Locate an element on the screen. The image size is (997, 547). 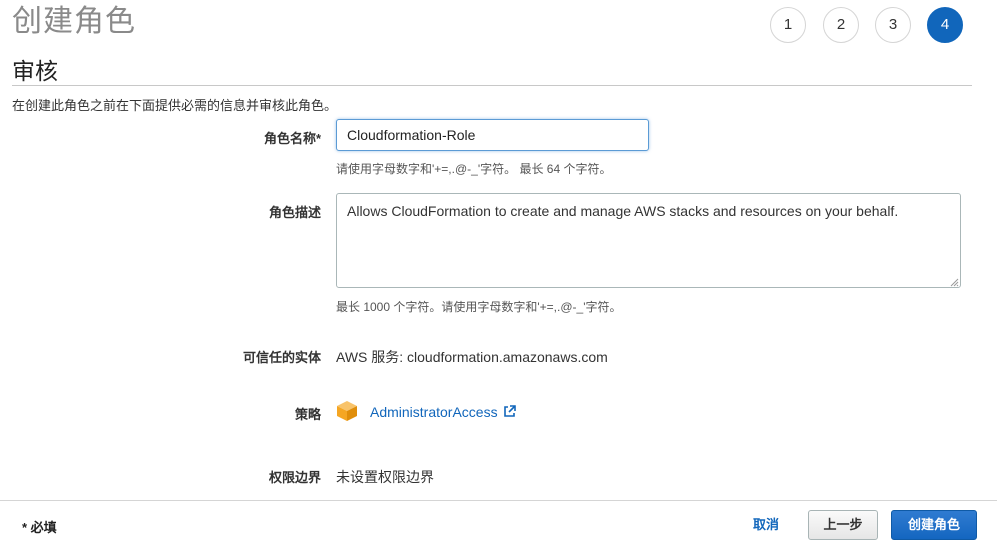
section-divider is located at coordinates (492, 85).